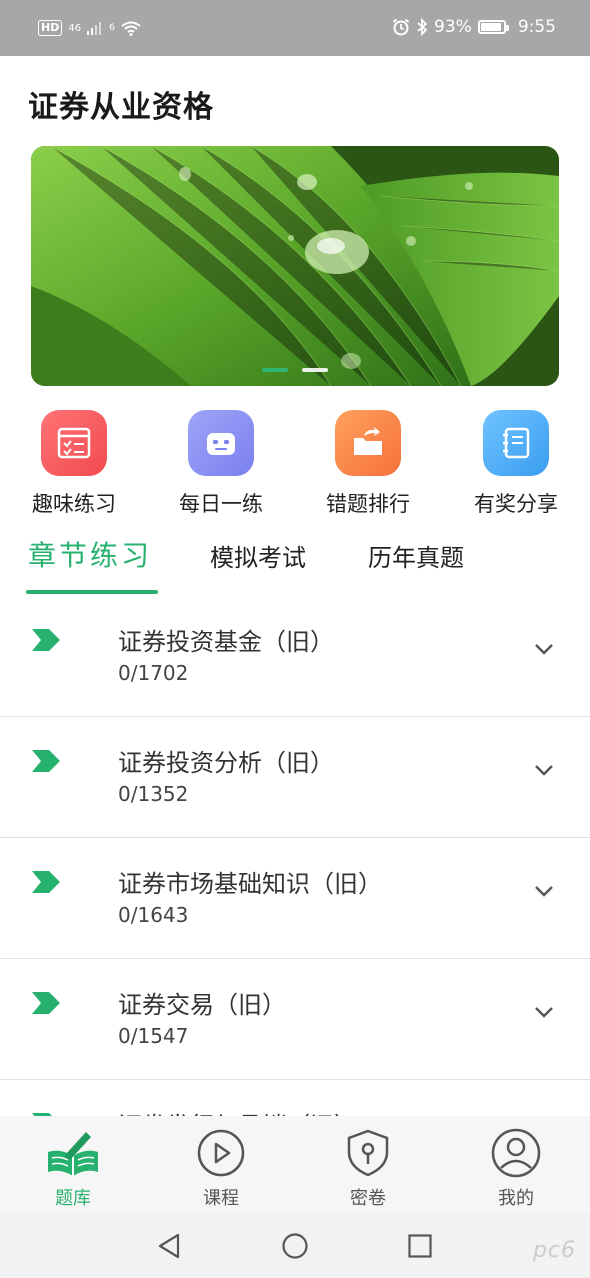 The image size is (590, 1278). Describe the element at coordinates (295, 370) in the screenshot. I see `banner-indicator` at that location.